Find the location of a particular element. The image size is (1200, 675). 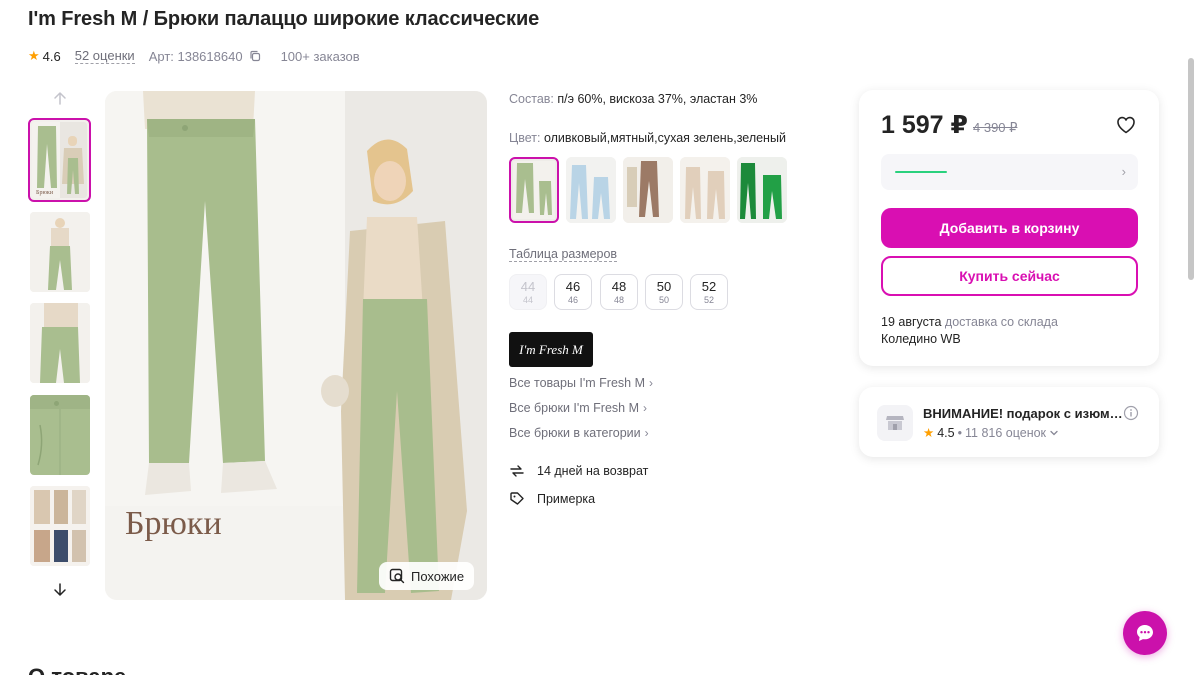

reviews-link: 52 оценки is located at coordinates (104, 56).